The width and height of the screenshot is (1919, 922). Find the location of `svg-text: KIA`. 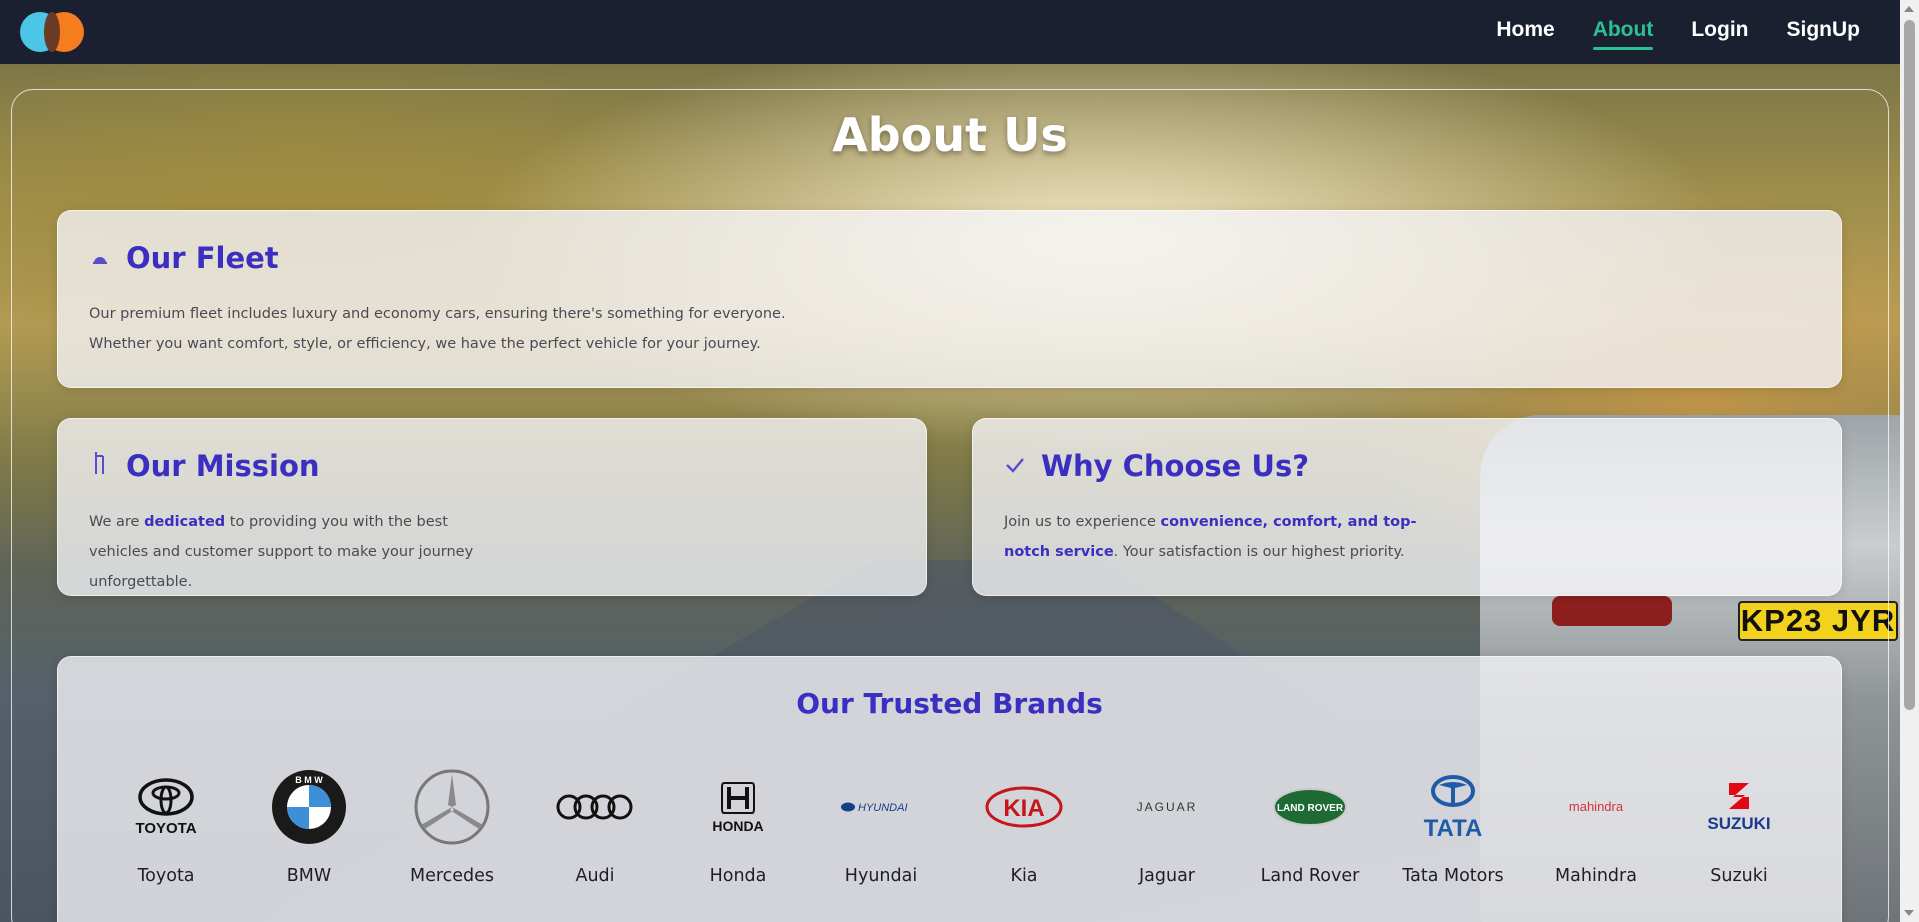

svg-text: KIA is located at coordinates (1023, 808).